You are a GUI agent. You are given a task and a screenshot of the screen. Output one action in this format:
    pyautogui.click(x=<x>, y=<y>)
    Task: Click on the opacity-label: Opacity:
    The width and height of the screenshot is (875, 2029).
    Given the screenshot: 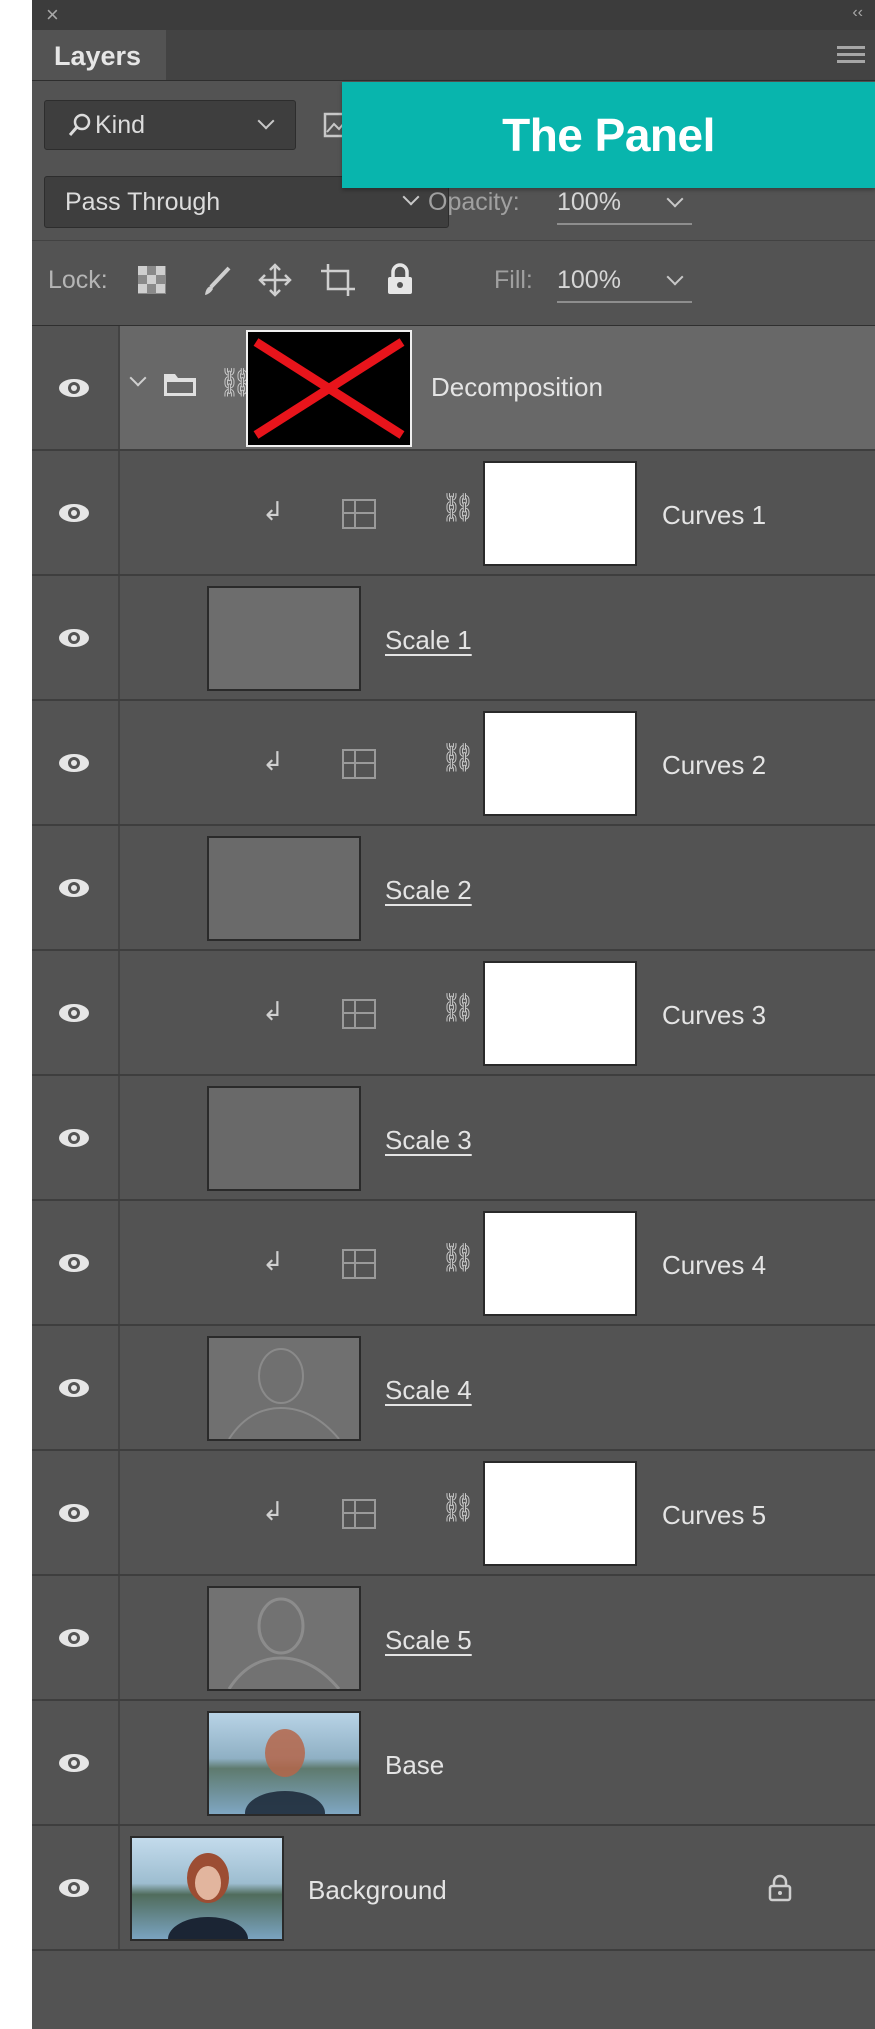 What is the action you would take?
    pyautogui.click(x=474, y=202)
    